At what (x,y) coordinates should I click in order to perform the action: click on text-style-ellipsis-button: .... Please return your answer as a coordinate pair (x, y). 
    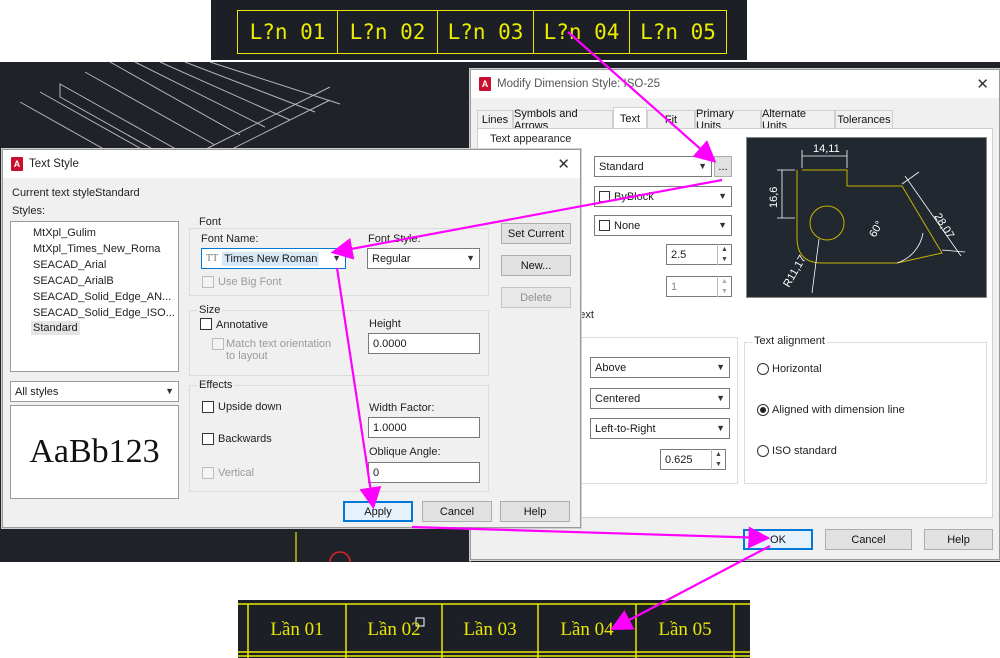
    Looking at the image, I should click on (723, 166).